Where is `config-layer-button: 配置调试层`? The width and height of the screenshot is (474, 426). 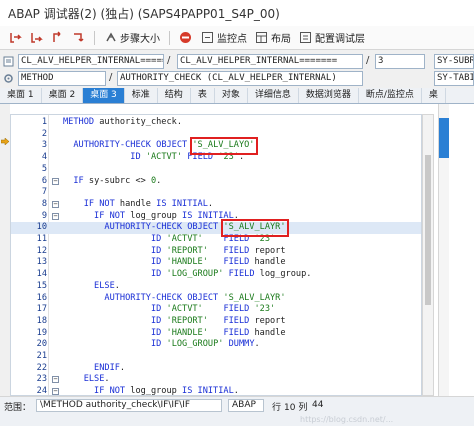 config-layer-button: 配置调试层 is located at coordinates (332, 37).